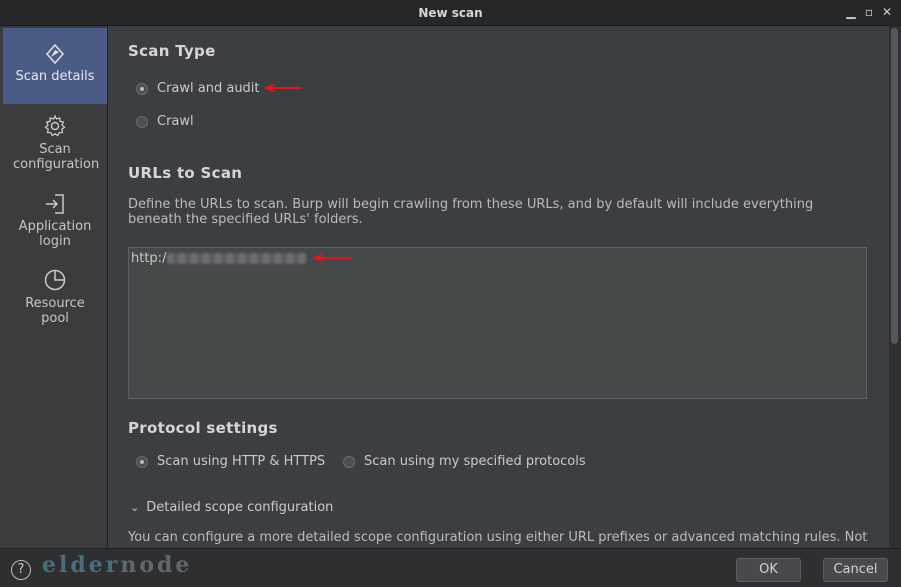  I want to click on maximize-icon: ▫, so click(869, 12).